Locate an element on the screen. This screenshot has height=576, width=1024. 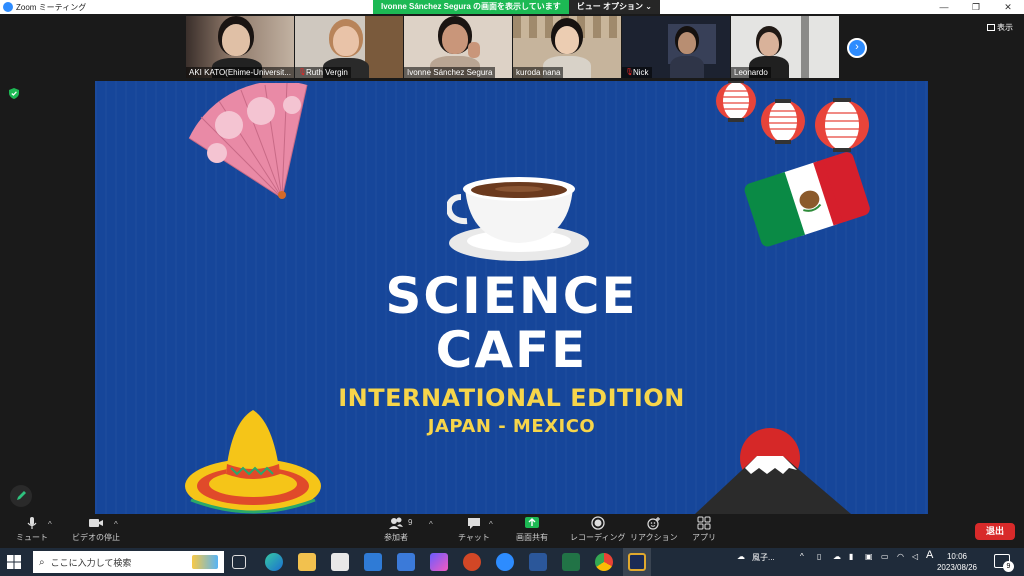
window-title: Zoom ミーティング is located at coordinates (51, 7).